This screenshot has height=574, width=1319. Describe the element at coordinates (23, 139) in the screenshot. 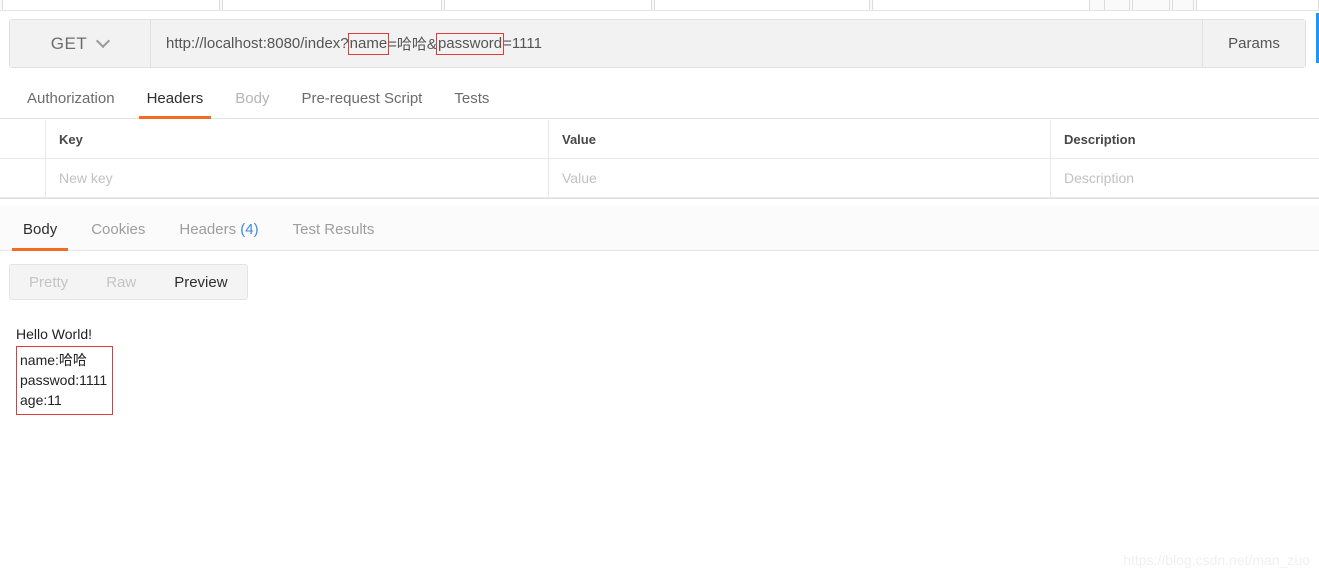

I see `select-all-checkbox-cell` at that location.